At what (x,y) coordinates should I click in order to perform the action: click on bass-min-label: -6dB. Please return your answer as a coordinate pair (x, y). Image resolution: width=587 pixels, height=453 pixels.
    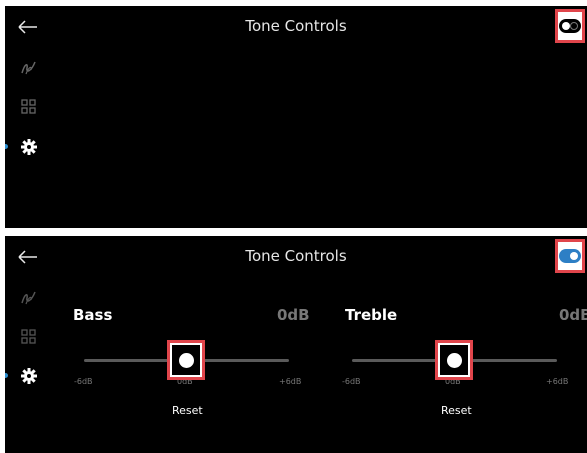
    Looking at the image, I should click on (83, 381).